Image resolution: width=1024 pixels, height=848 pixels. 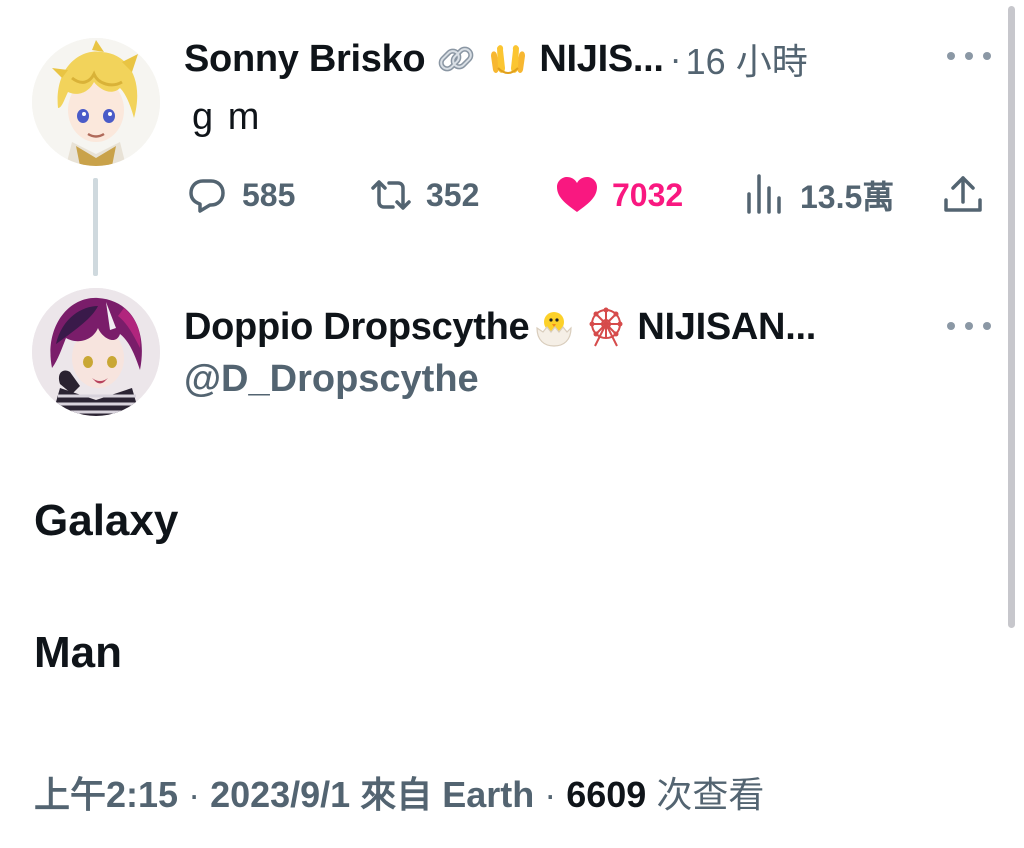 I want to click on share-upload-icon, so click(x=963, y=194).